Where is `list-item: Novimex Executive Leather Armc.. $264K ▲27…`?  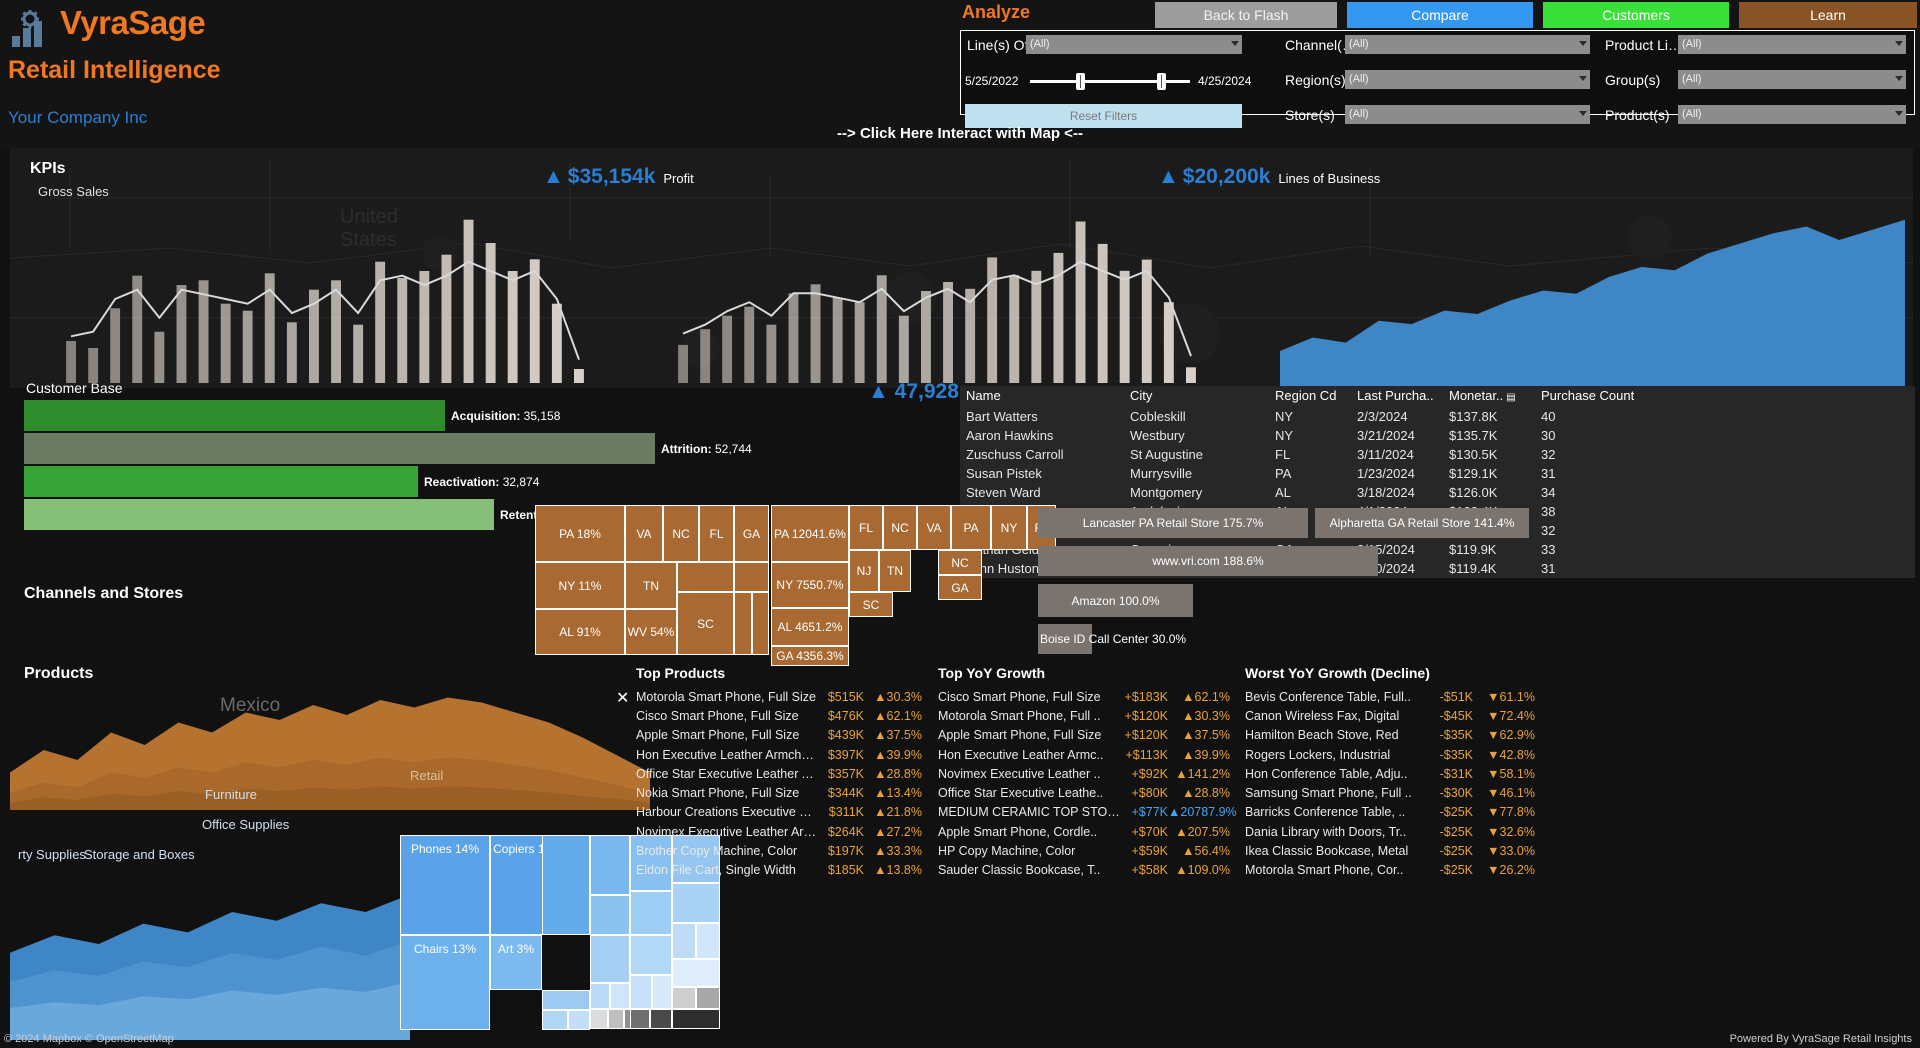 list-item: Novimex Executive Leather Armc.. $264K ▲27… is located at coordinates (781, 831).